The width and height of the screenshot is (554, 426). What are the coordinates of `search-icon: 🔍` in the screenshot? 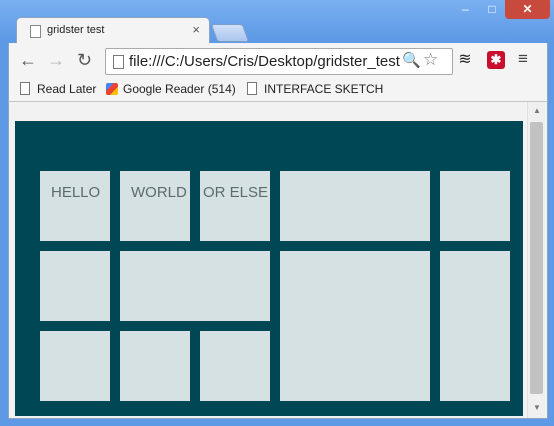 It's located at (411, 60).